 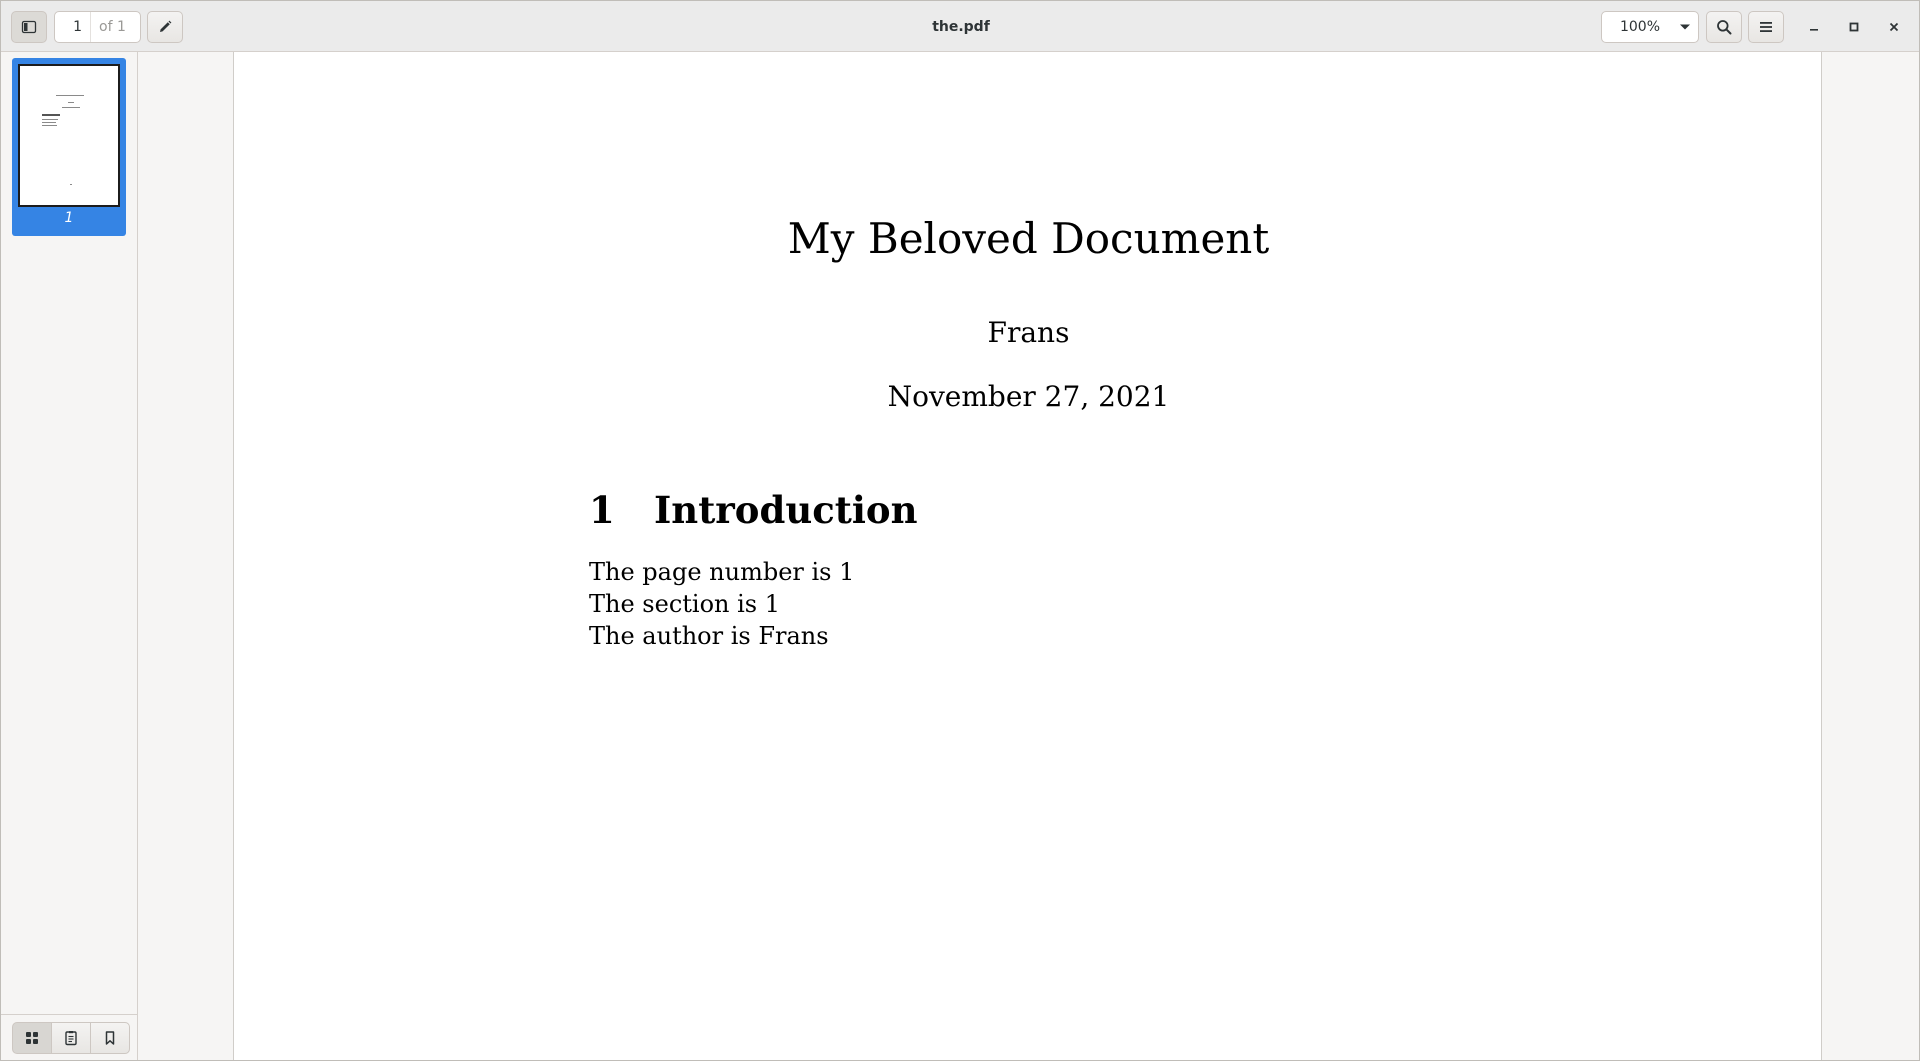 I want to click on window-title: the.pdf, so click(x=961, y=26).